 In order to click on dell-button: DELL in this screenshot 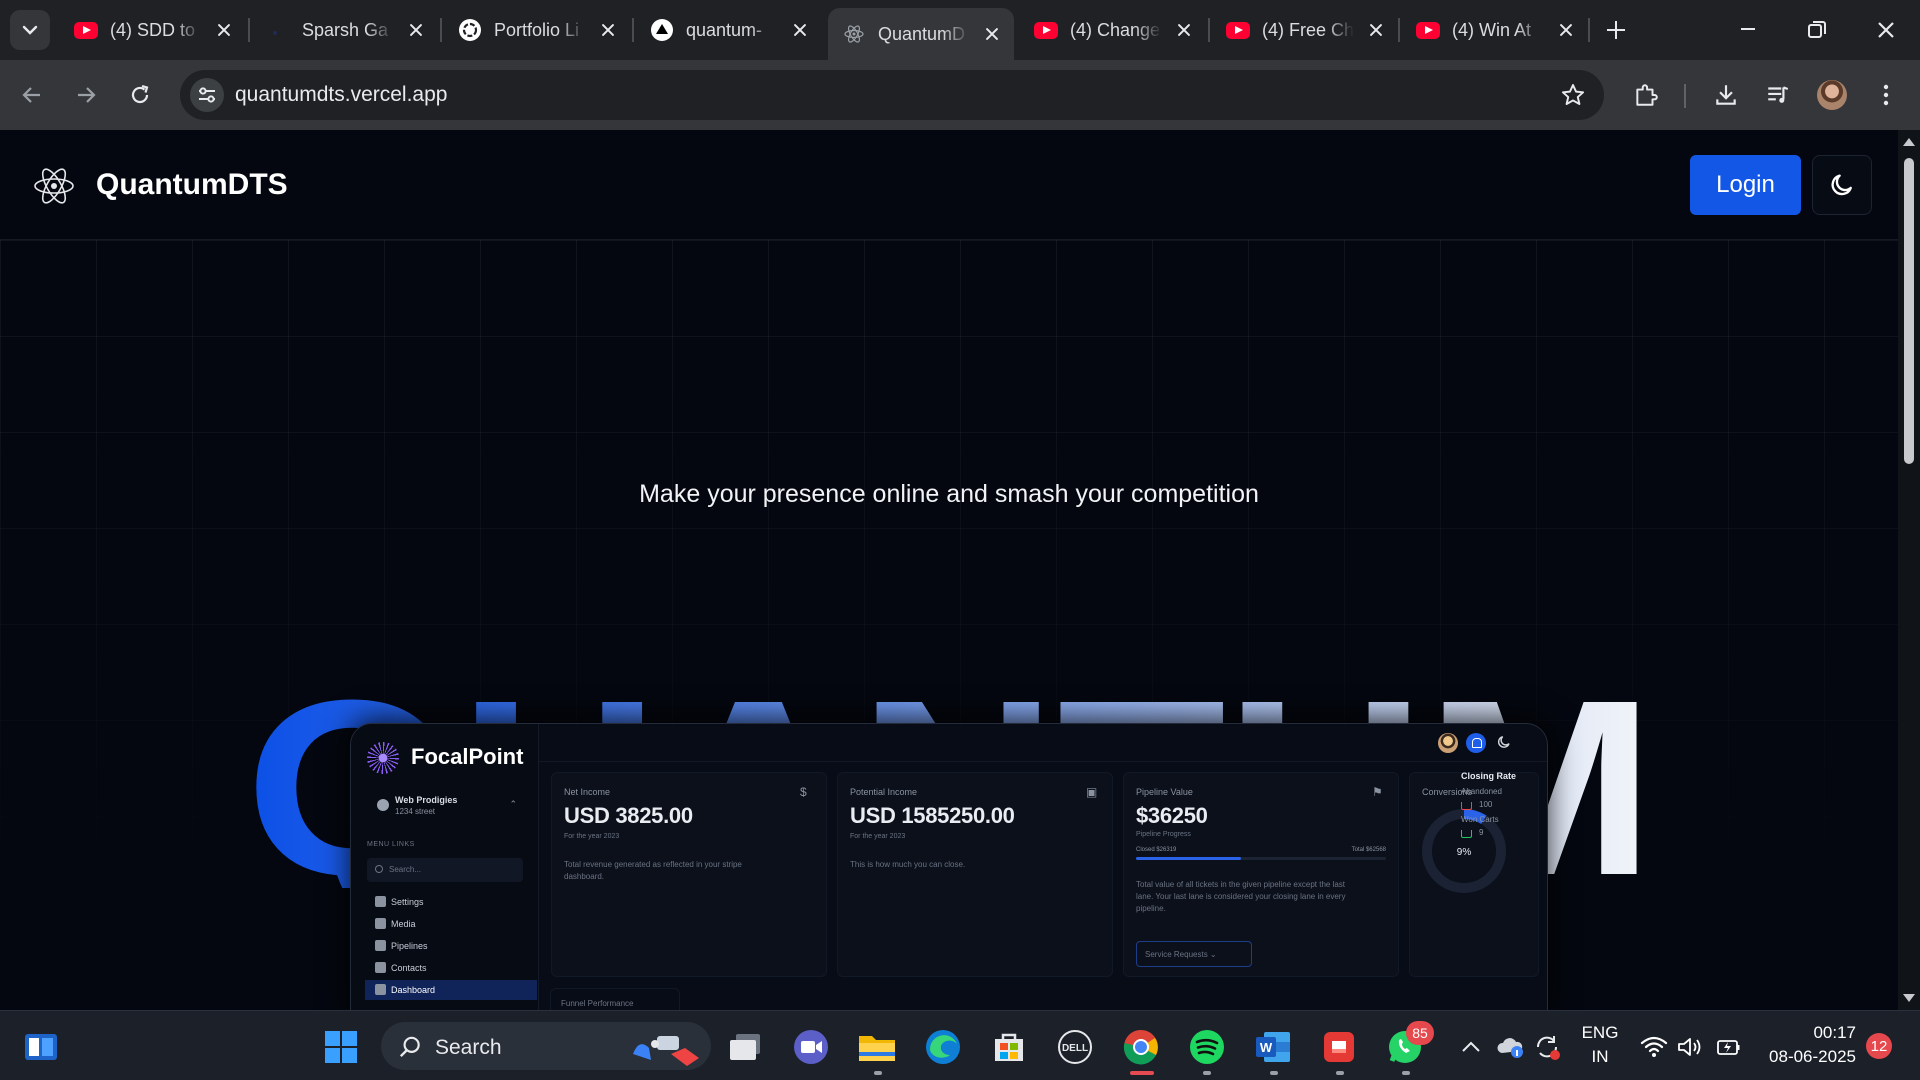, I will do `click(1075, 1047)`.